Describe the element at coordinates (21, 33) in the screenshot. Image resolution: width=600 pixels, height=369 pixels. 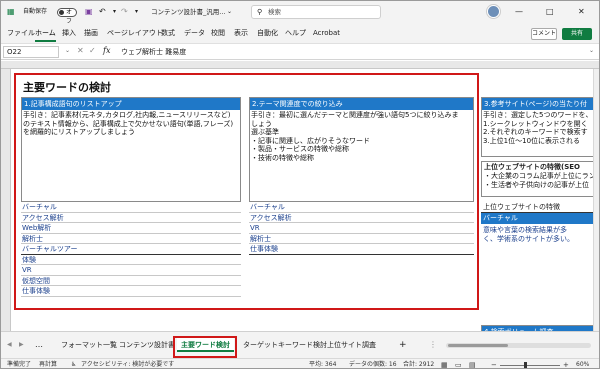
I see `menu-file: ファイル` at that location.